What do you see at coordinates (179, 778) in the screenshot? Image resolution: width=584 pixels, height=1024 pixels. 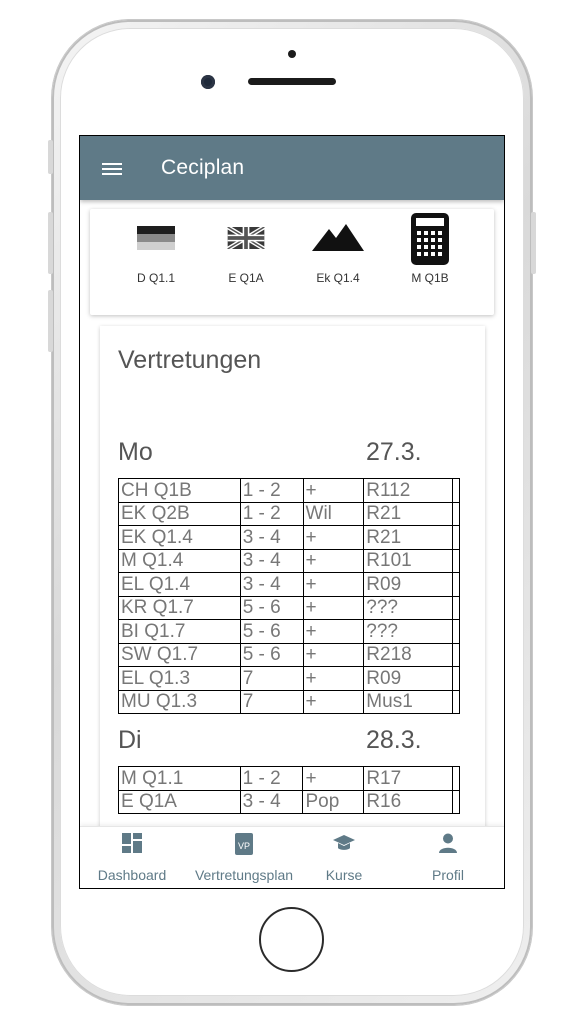 I see `table-cell: M Q1.1` at bounding box center [179, 778].